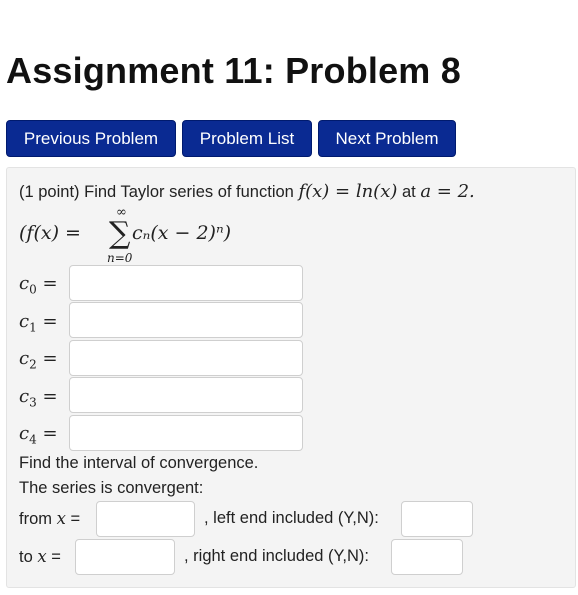 This screenshot has width=578, height=595. What do you see at coordinates (408, 192) in the screenshot?
I see `at-text: at` at bounding box center [408, 192].